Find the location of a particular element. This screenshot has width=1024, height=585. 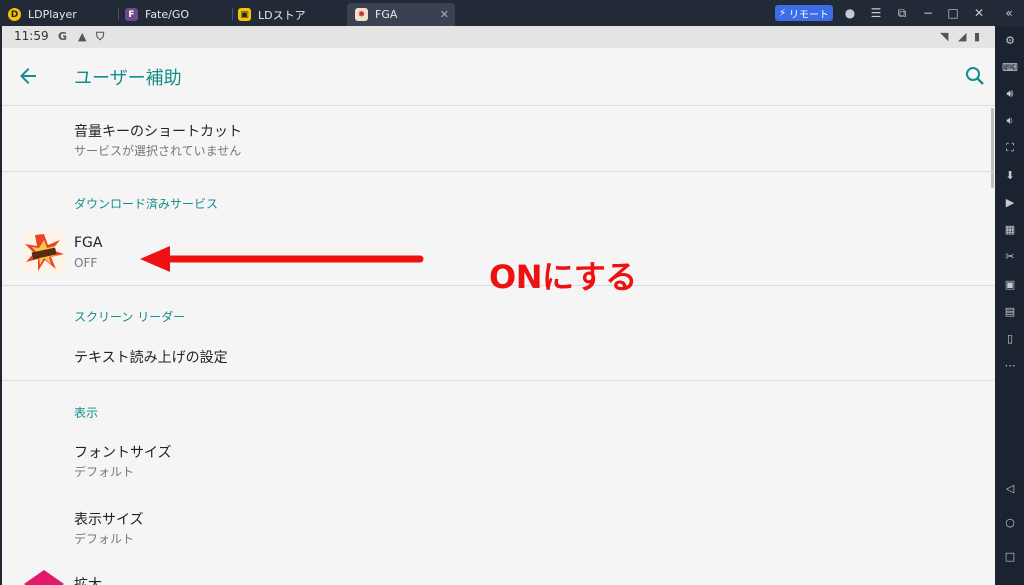

nav-recents-icon: □ is located at coordinates (1010, 556).